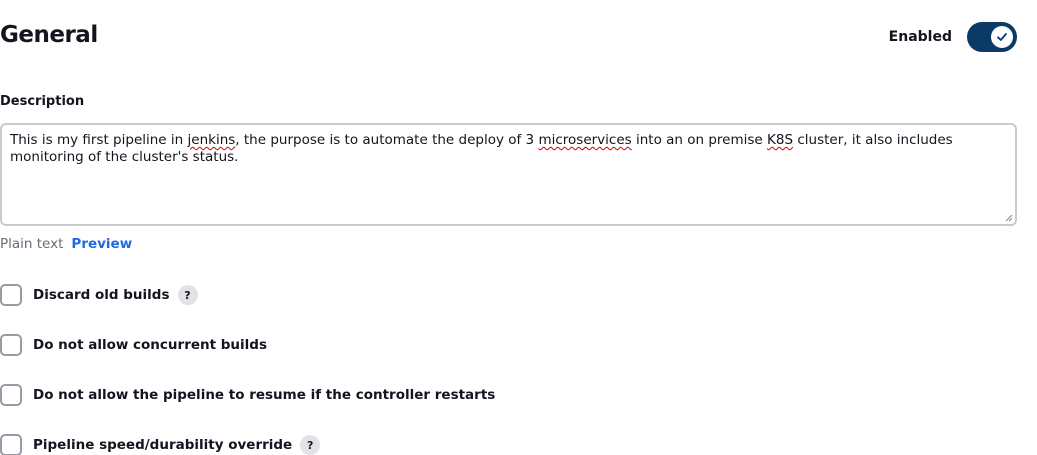  Describe the element at coordinates (1009, 218) in the screenshot. I see `resize-grip-icon` at that location.